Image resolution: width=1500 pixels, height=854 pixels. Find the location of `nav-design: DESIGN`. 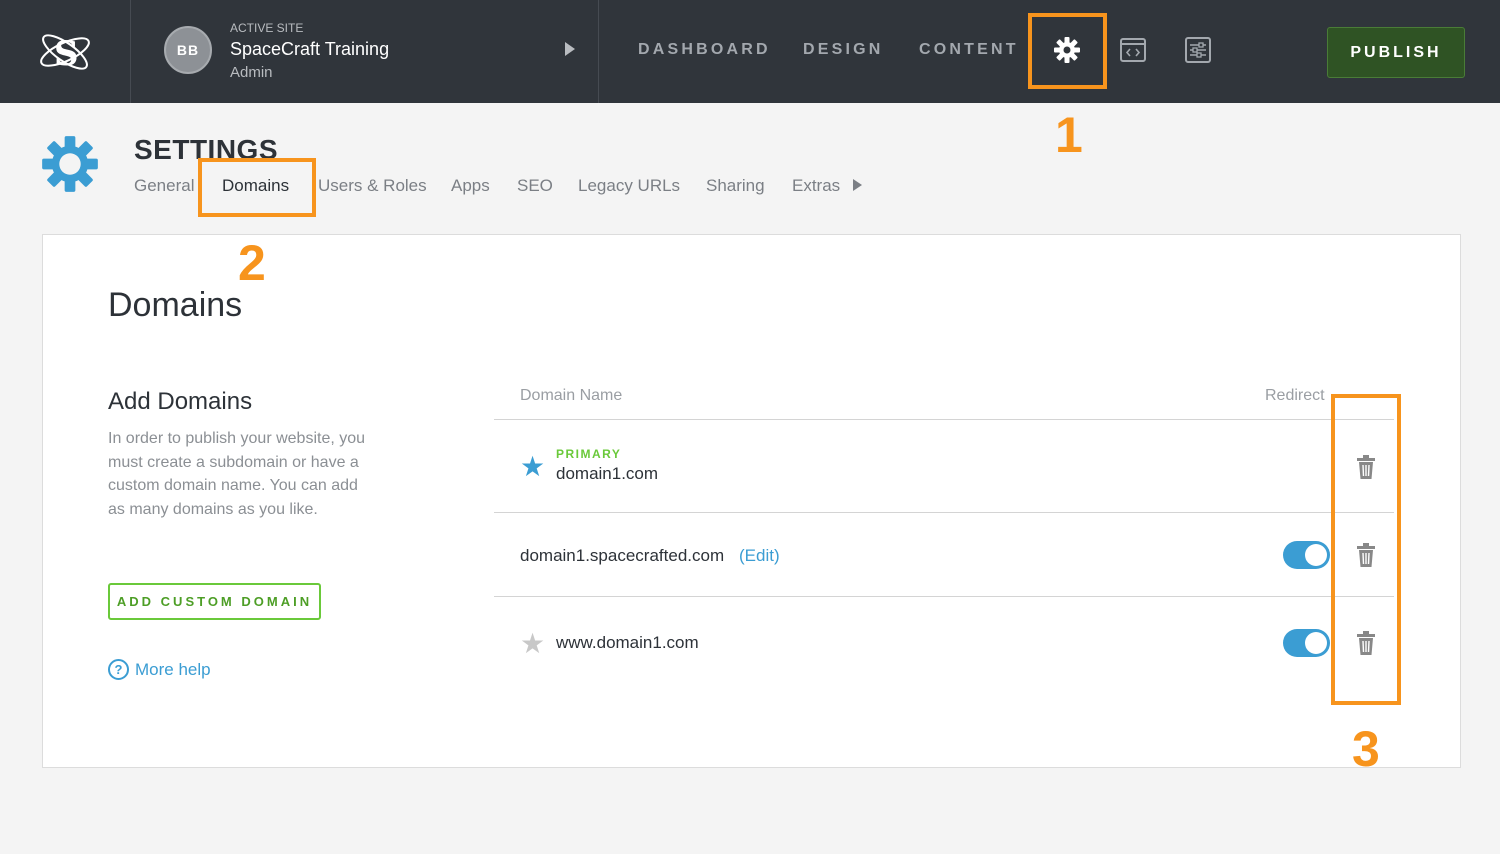

nav-design: DESIGN is located at coordinates (843, 50).